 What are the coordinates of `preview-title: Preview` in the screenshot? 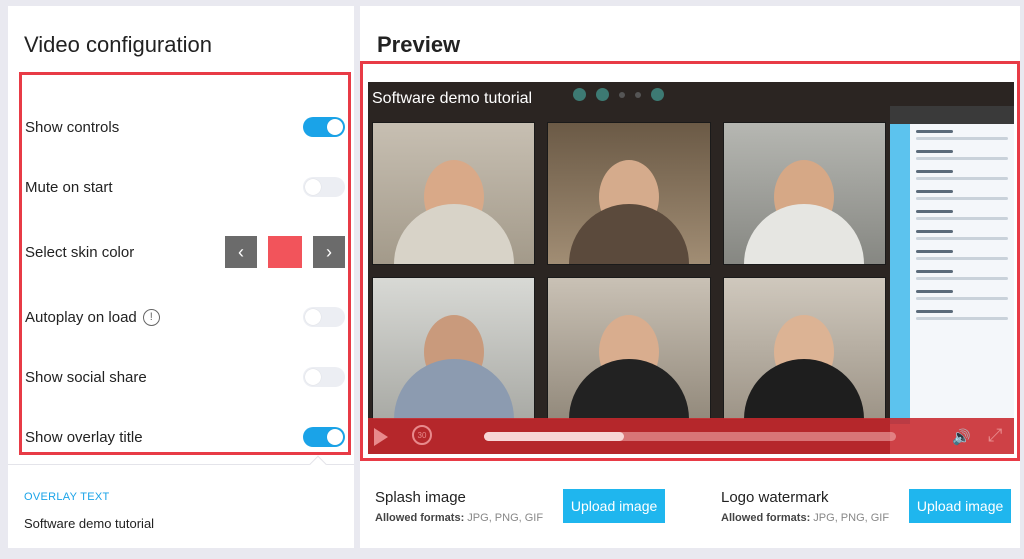 It's located at (419, 44).